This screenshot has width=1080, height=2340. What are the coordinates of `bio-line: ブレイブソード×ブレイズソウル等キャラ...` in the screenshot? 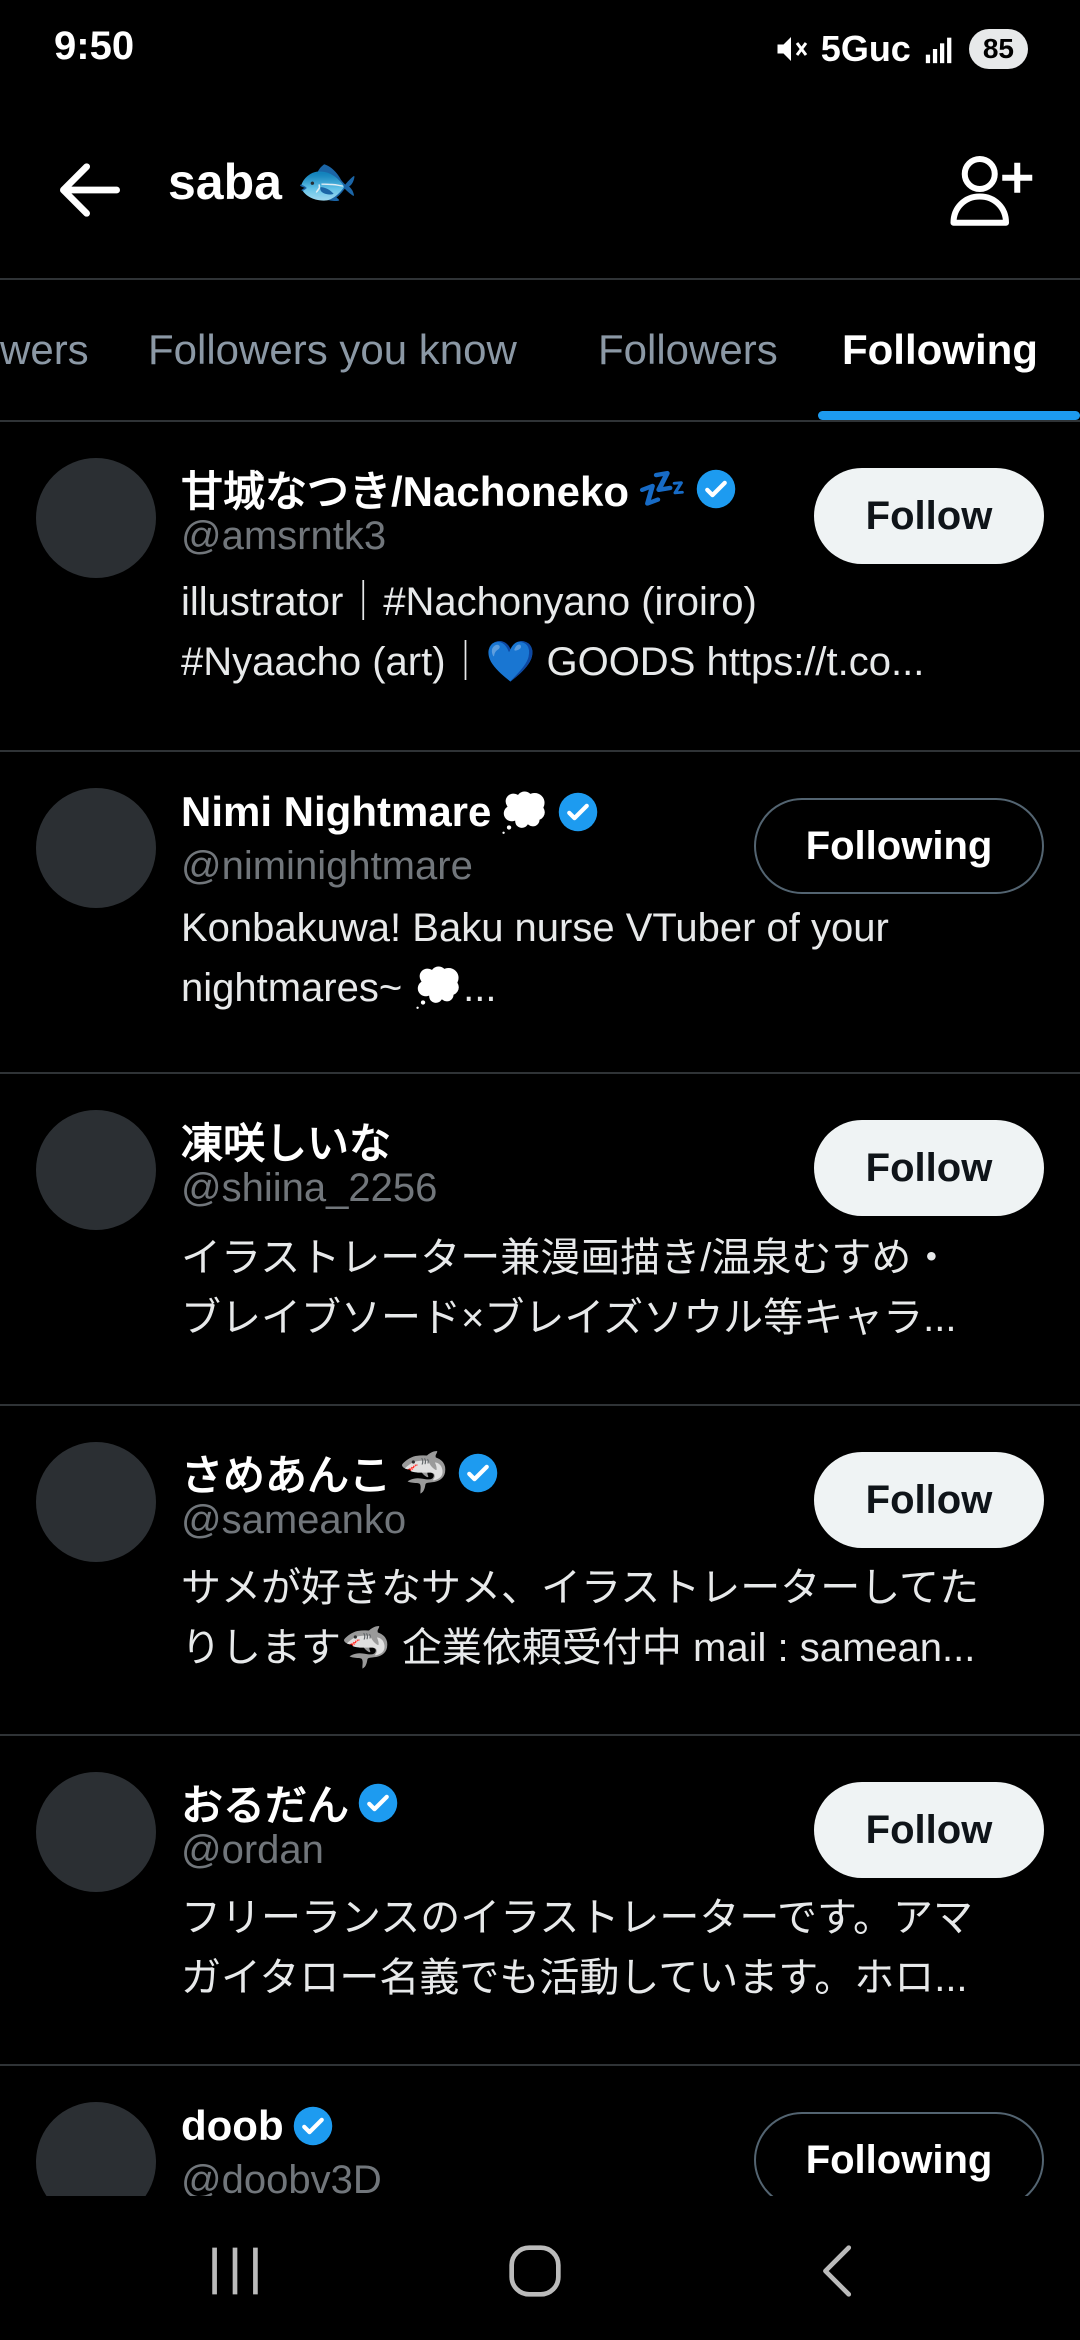 It's located at (569, 1318).